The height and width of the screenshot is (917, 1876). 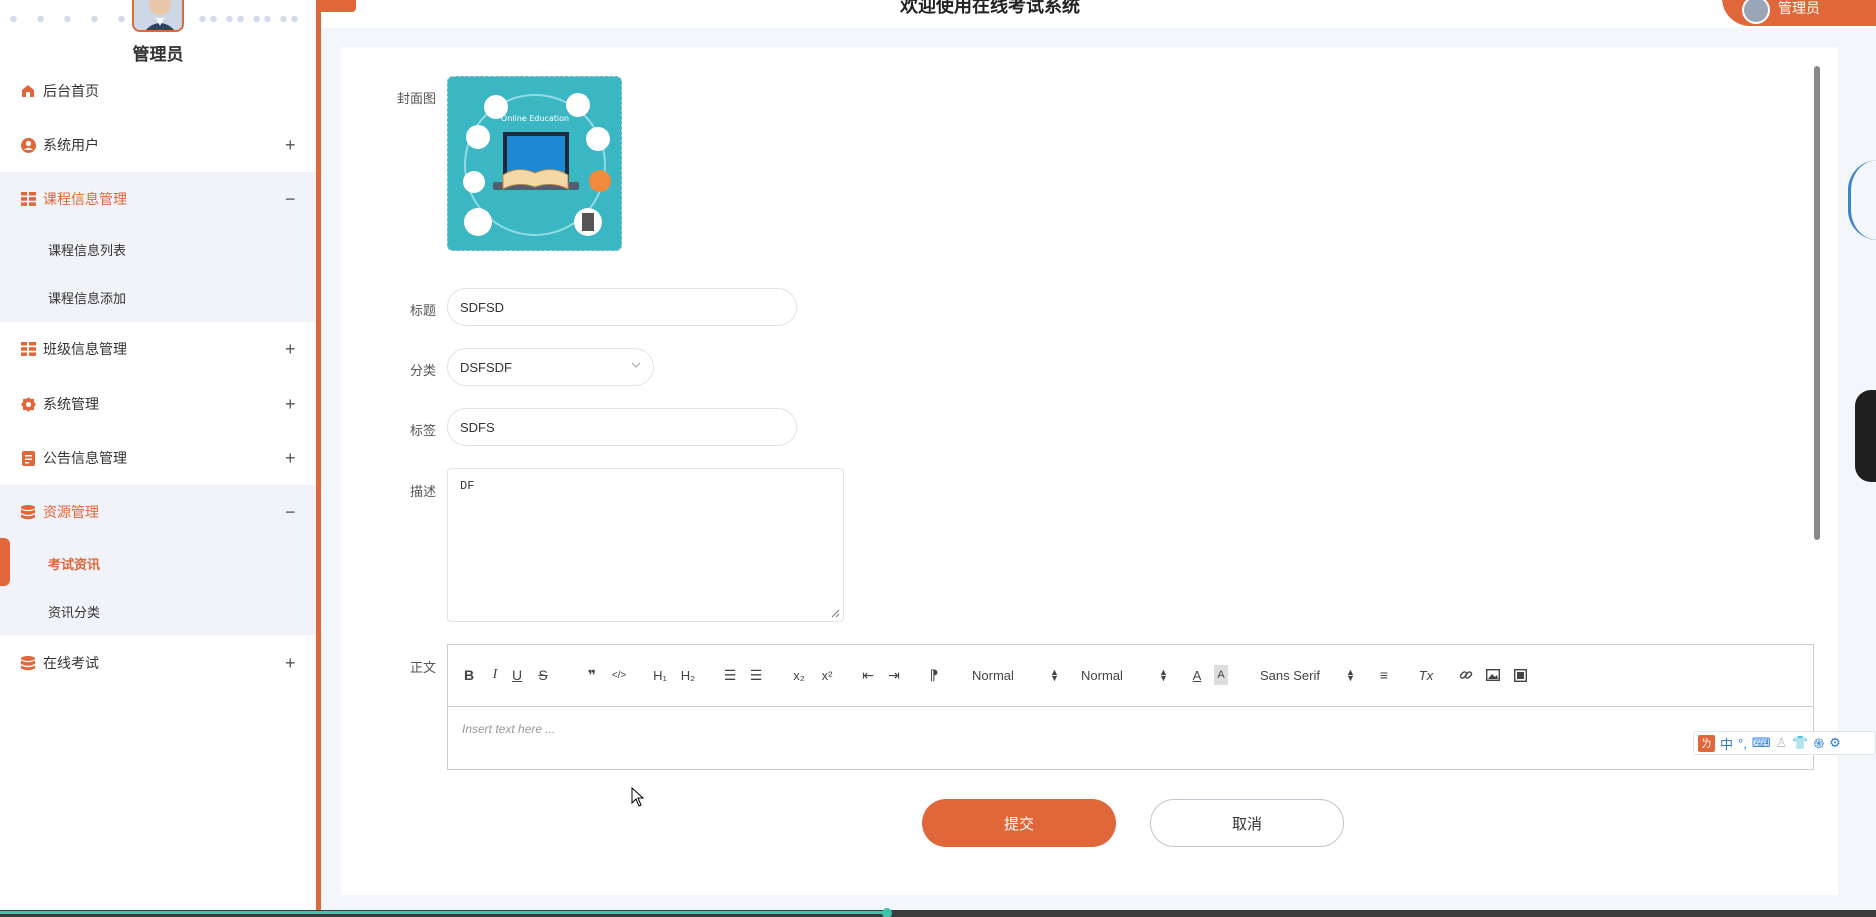 I want to click on admin-name: 管理员, so click(x=158, y=54).